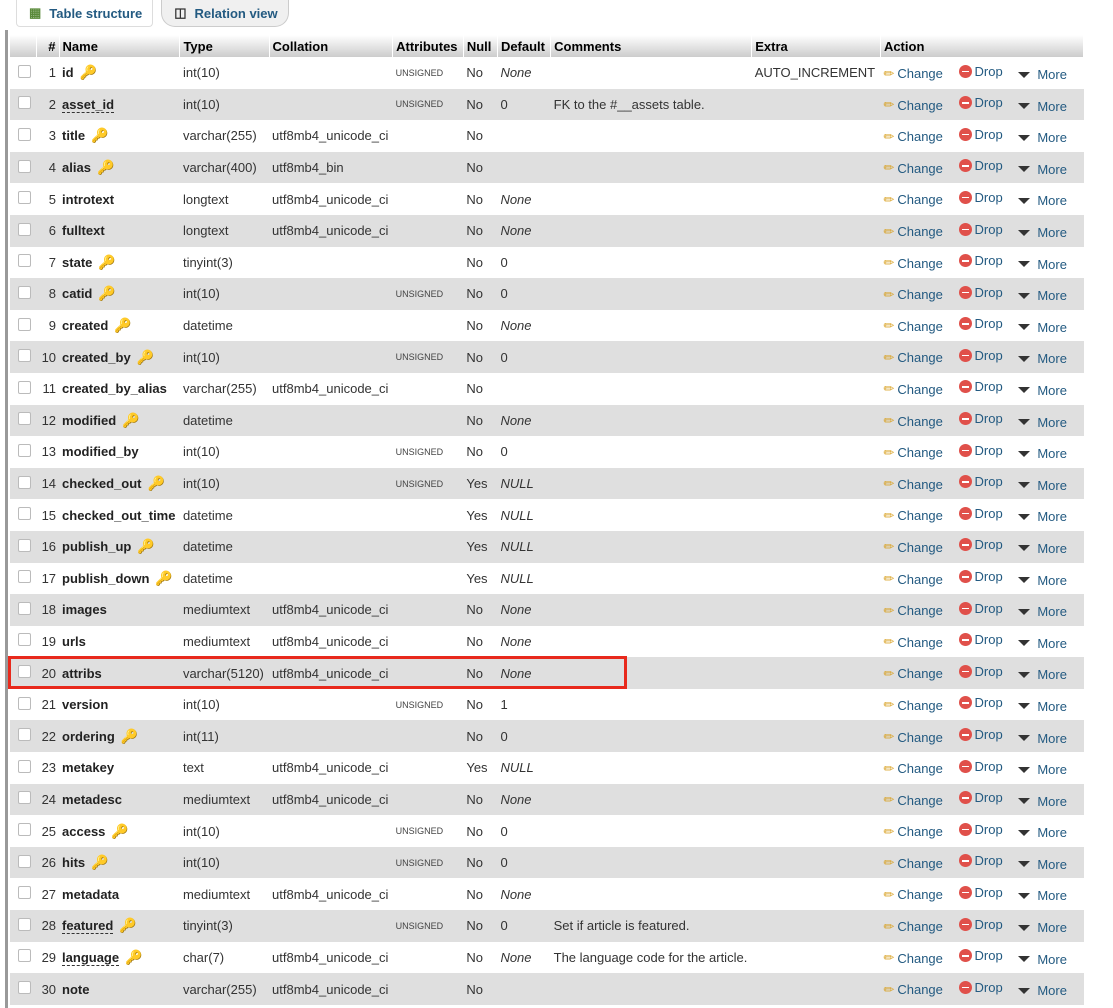  Describe the element at coordinates (651, 46) in the screenshot. I see `header-comments: Comments` at that location.